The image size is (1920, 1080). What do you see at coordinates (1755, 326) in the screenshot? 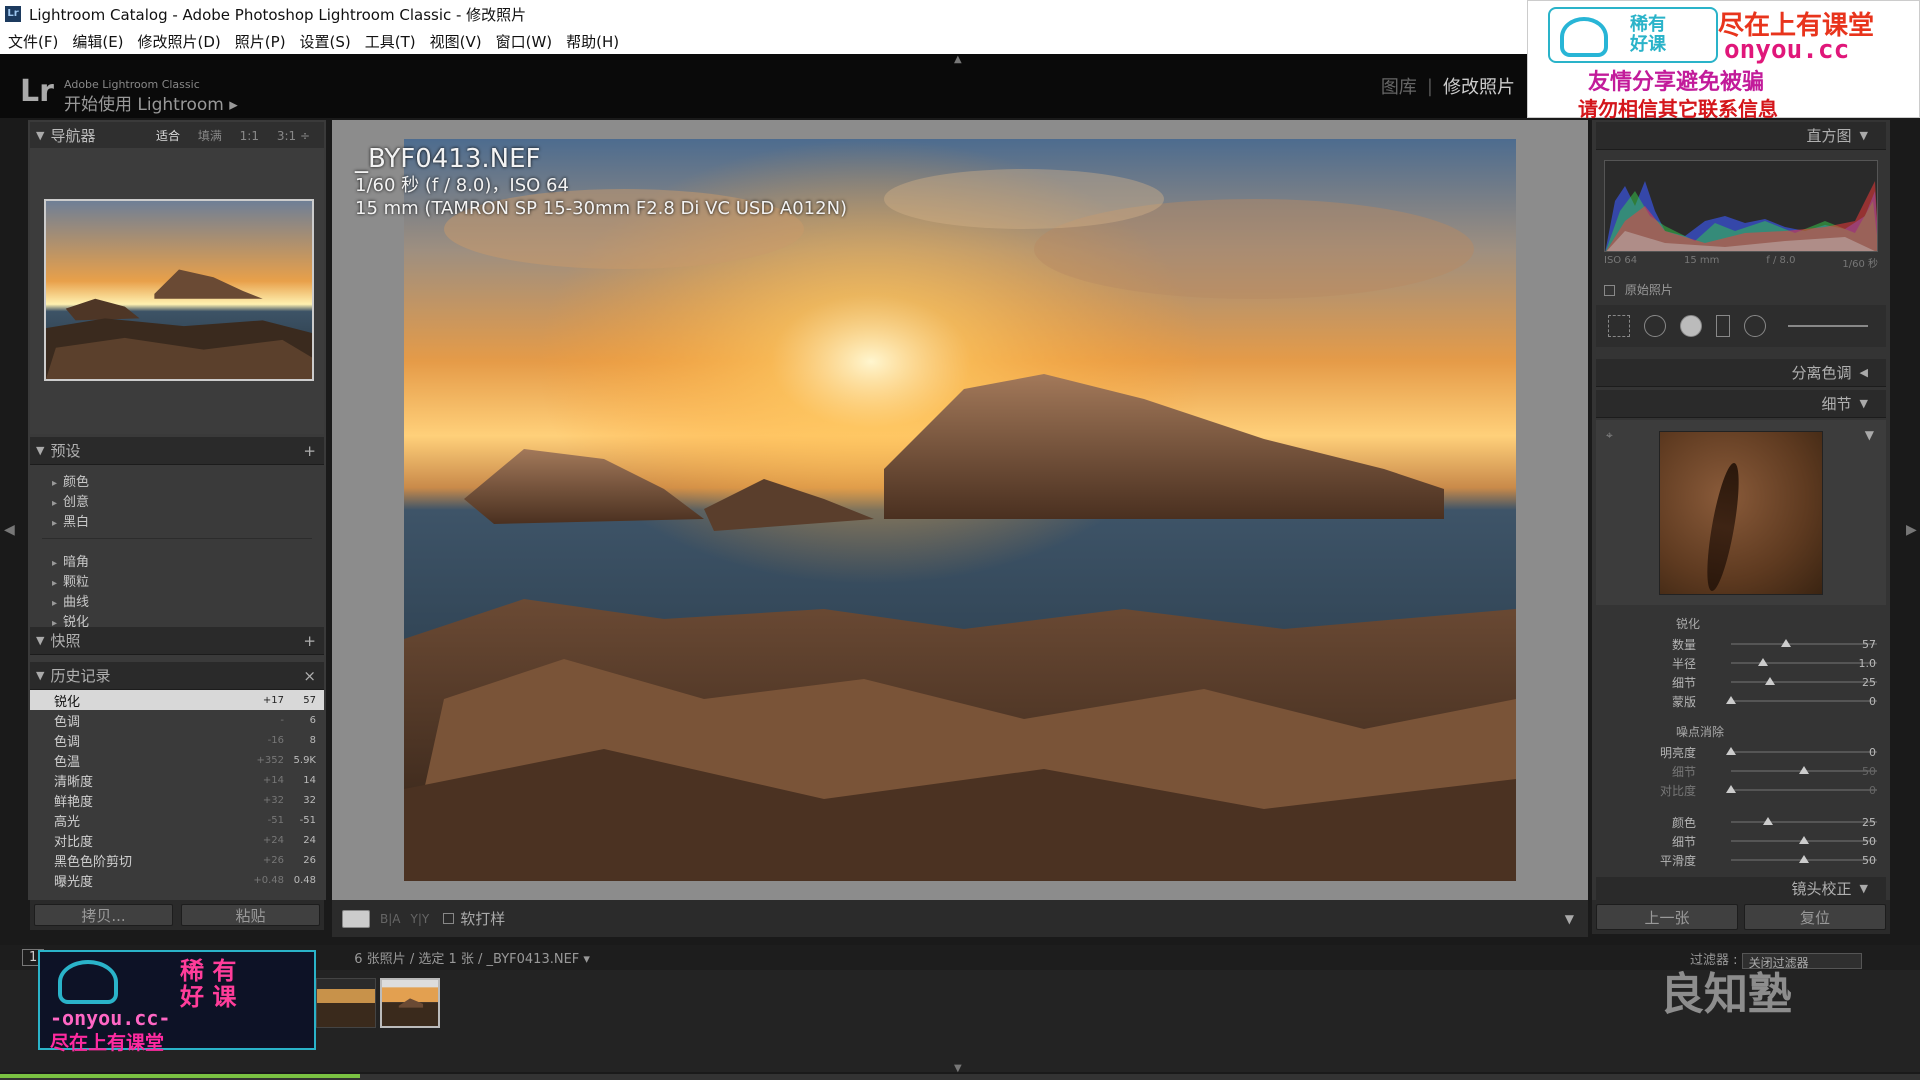
I see `radial-filter-icon` at bounding box center [1755, 326].